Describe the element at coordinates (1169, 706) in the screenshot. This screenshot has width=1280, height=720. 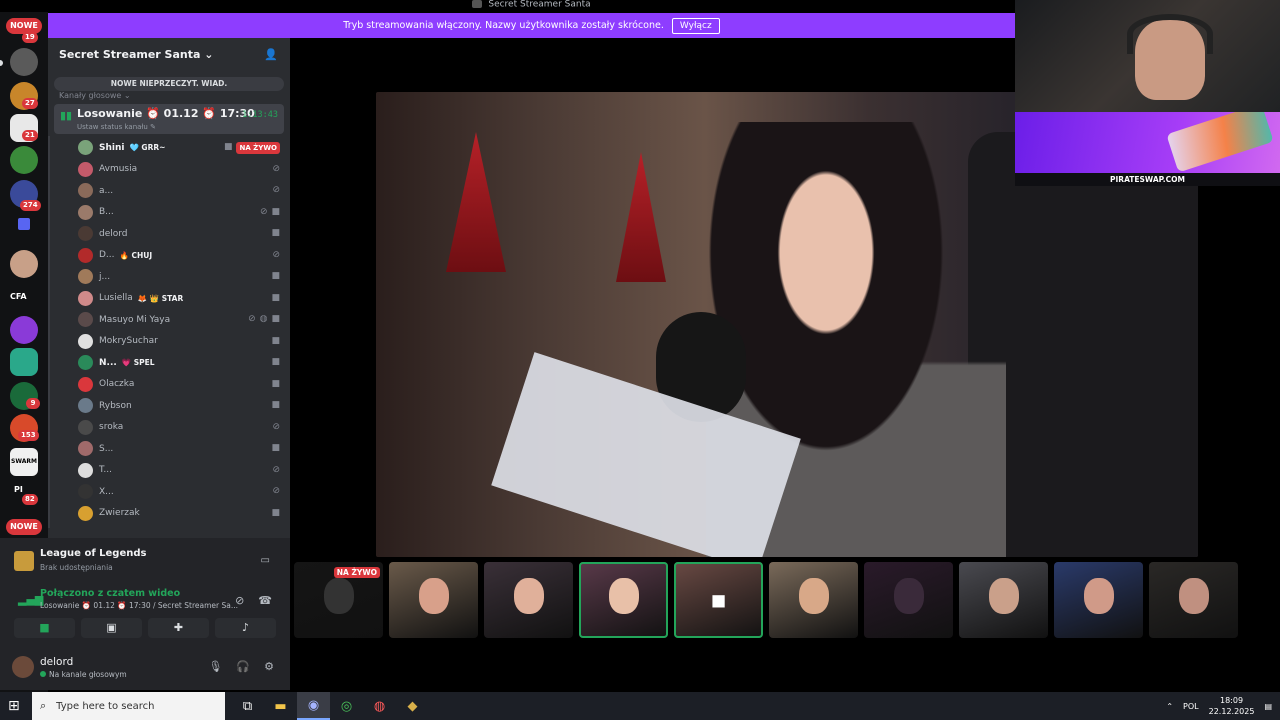
I see `chevron-up-icon: ⌃` at that location.